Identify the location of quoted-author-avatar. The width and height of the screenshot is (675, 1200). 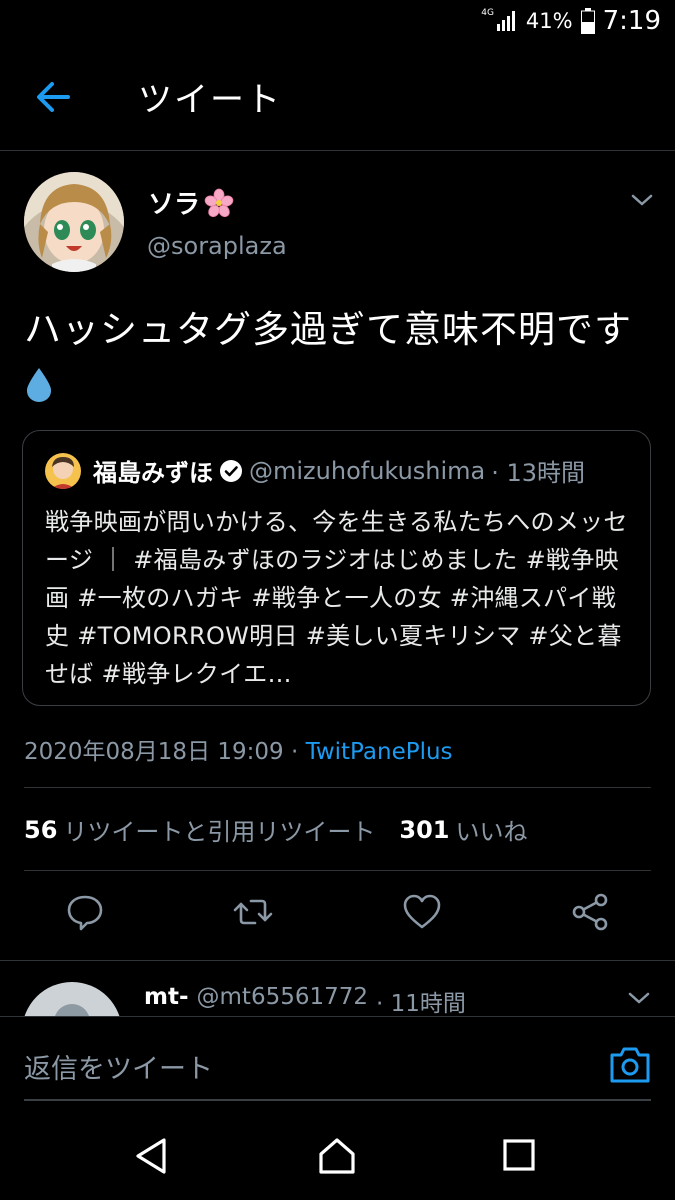
(63, 471).